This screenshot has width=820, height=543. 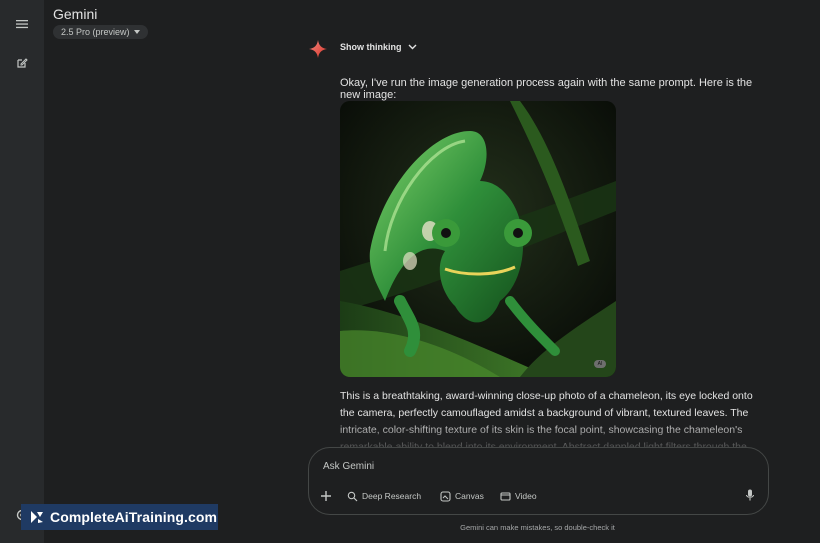 I want to click on show-thinking-label: Show thinking, so click(x=371, y=47).